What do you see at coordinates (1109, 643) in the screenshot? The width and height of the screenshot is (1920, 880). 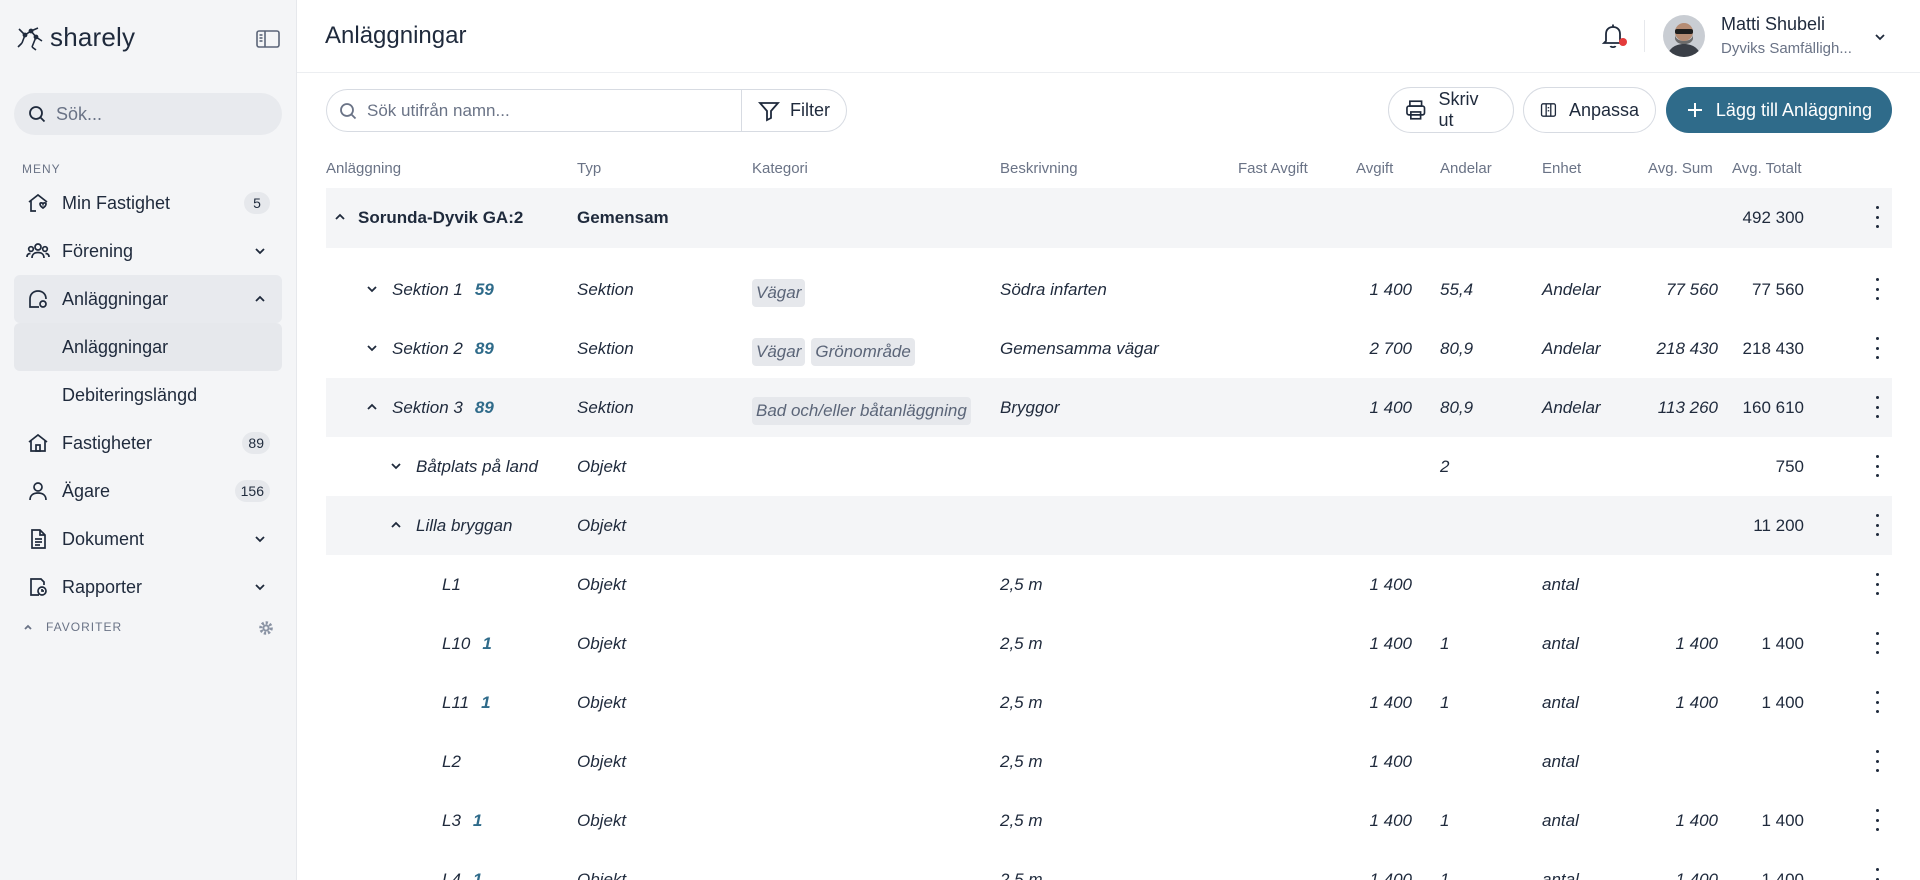 I see `table-row: L10 1 Objekt 2,5 m 1 400 1 400 1 400 1 antal` at bounding box center [1109, 643].